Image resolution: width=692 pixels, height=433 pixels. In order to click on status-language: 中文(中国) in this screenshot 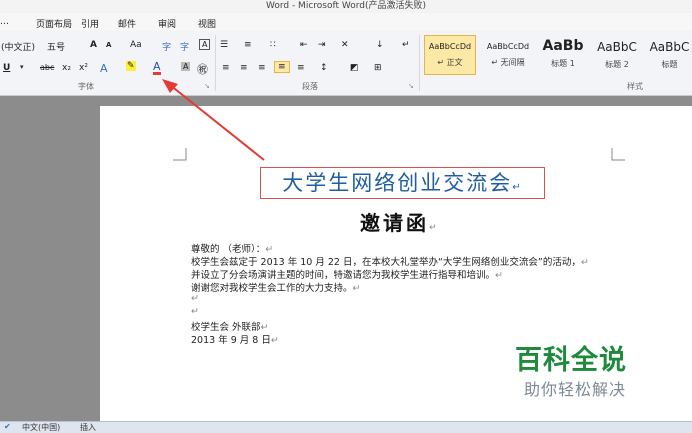, I will do `click(41, 427)`.